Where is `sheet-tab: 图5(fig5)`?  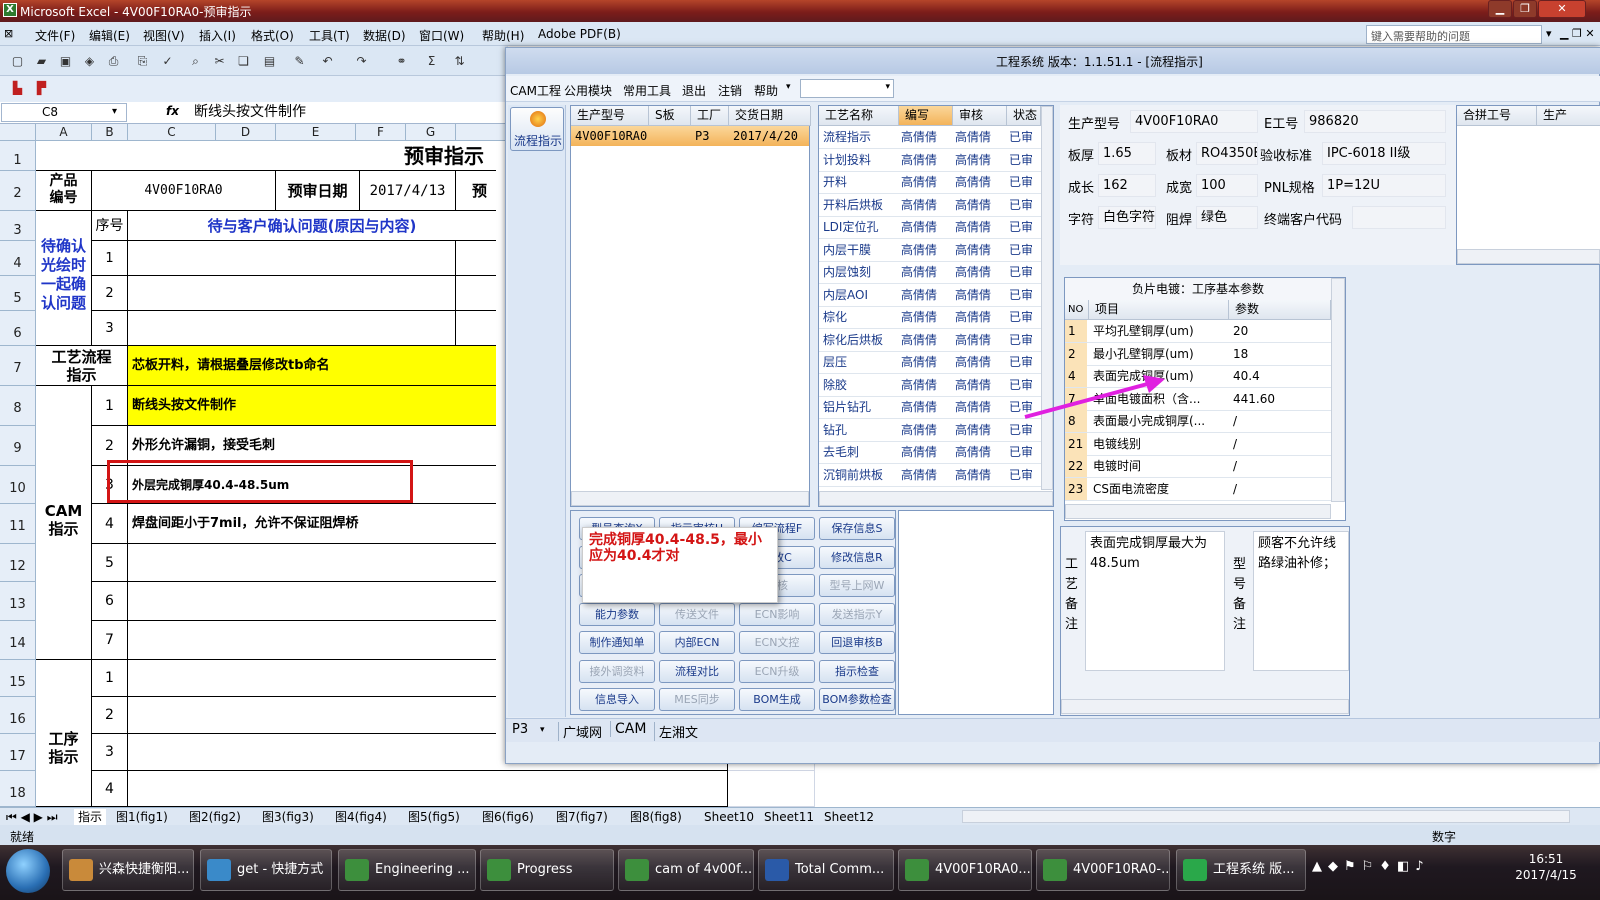
sheet-tab: 图5(fig5) is located at coordinates (434, 817).